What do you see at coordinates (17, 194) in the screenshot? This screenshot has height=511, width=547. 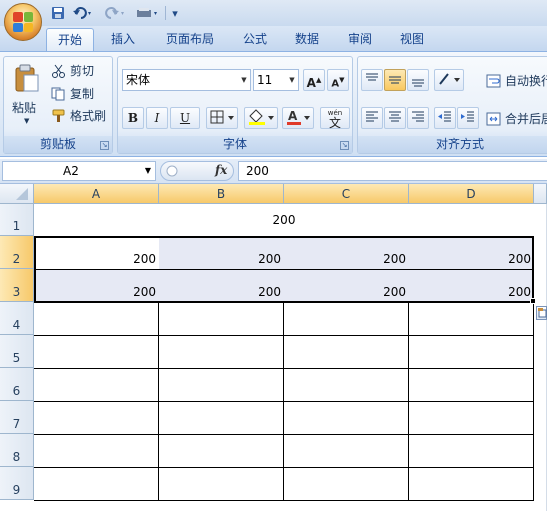 I see `select-all-corner` at bounding box center [17, 194].